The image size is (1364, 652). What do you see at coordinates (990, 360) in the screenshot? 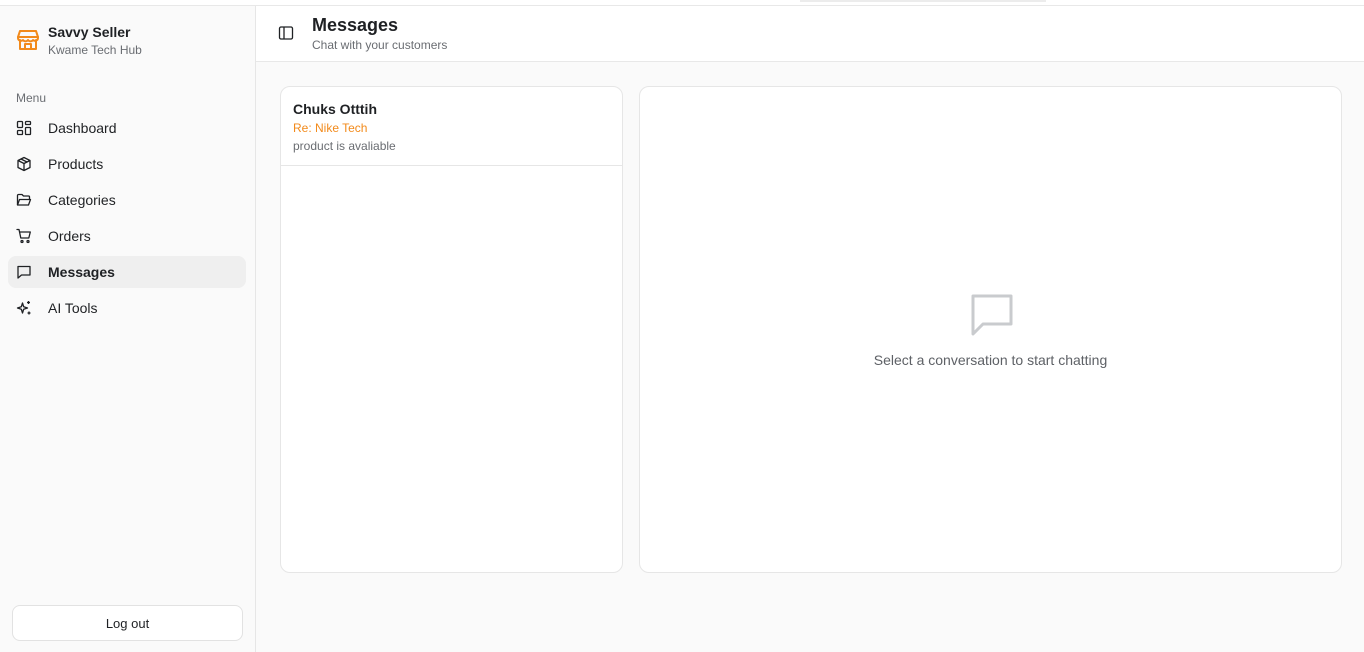
I see `empty-state-text: Select a conversation to start chatting` at bounding box center [990, 360].